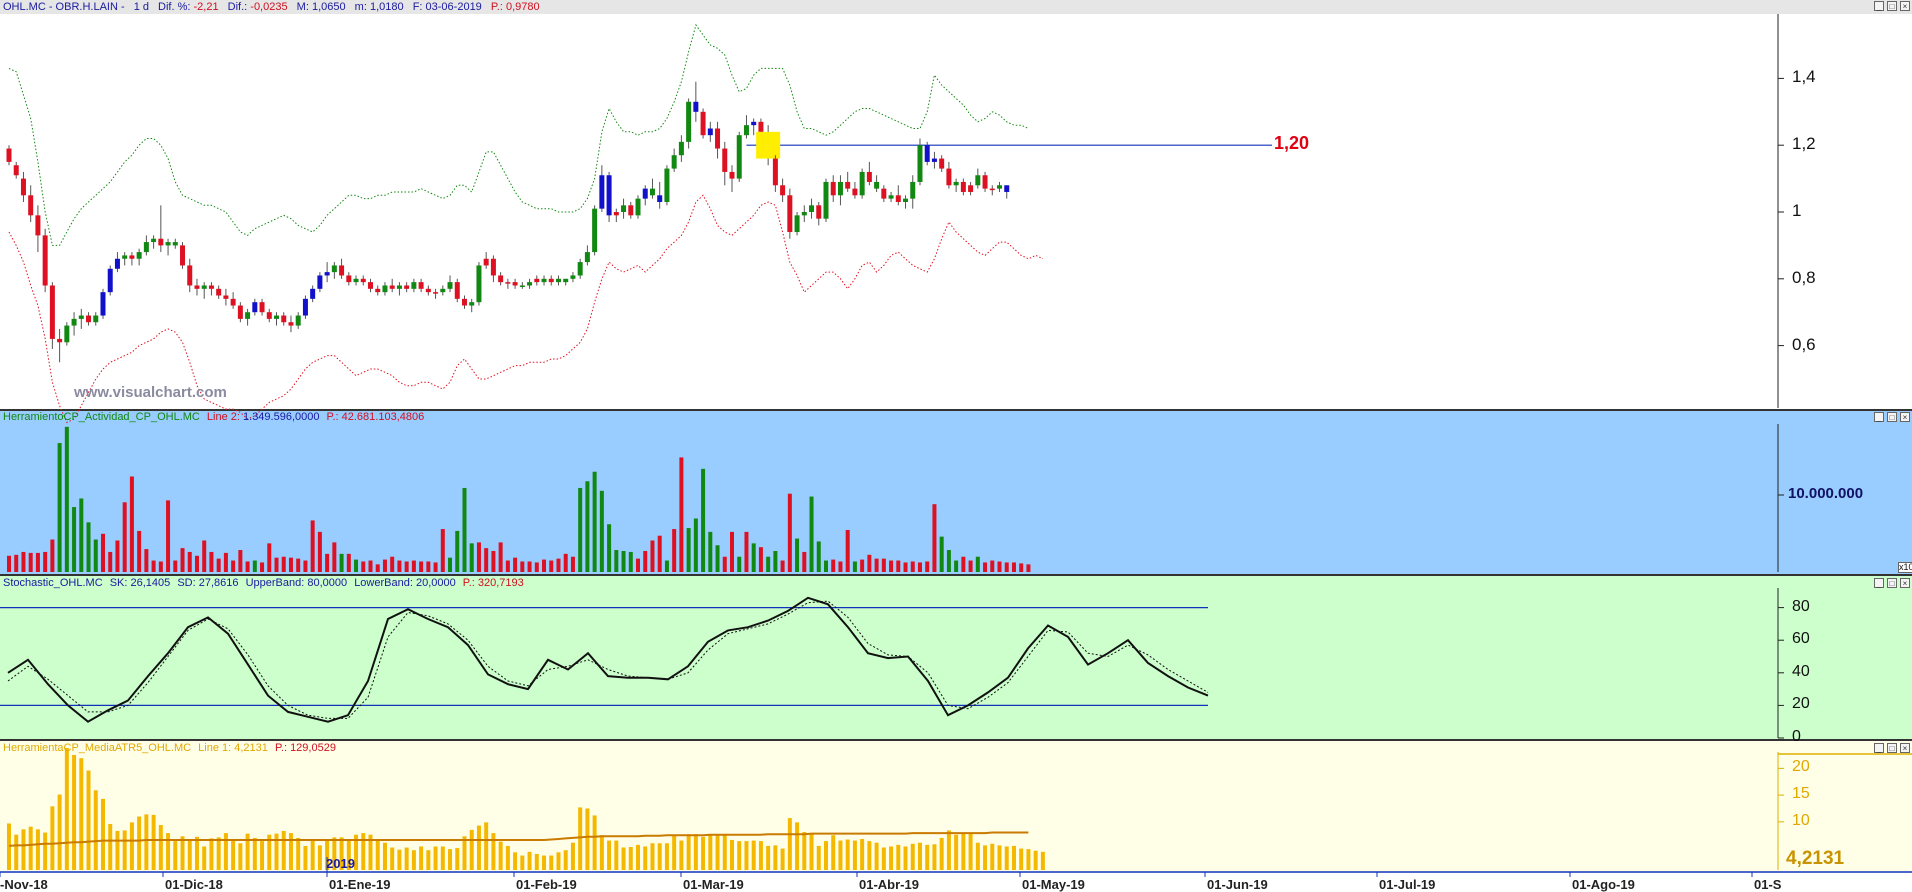  What do you see at coordinates (223, 417) in the screenshot?
I see `volume-line-label: Line 2:` at bounding box center [223, 417].